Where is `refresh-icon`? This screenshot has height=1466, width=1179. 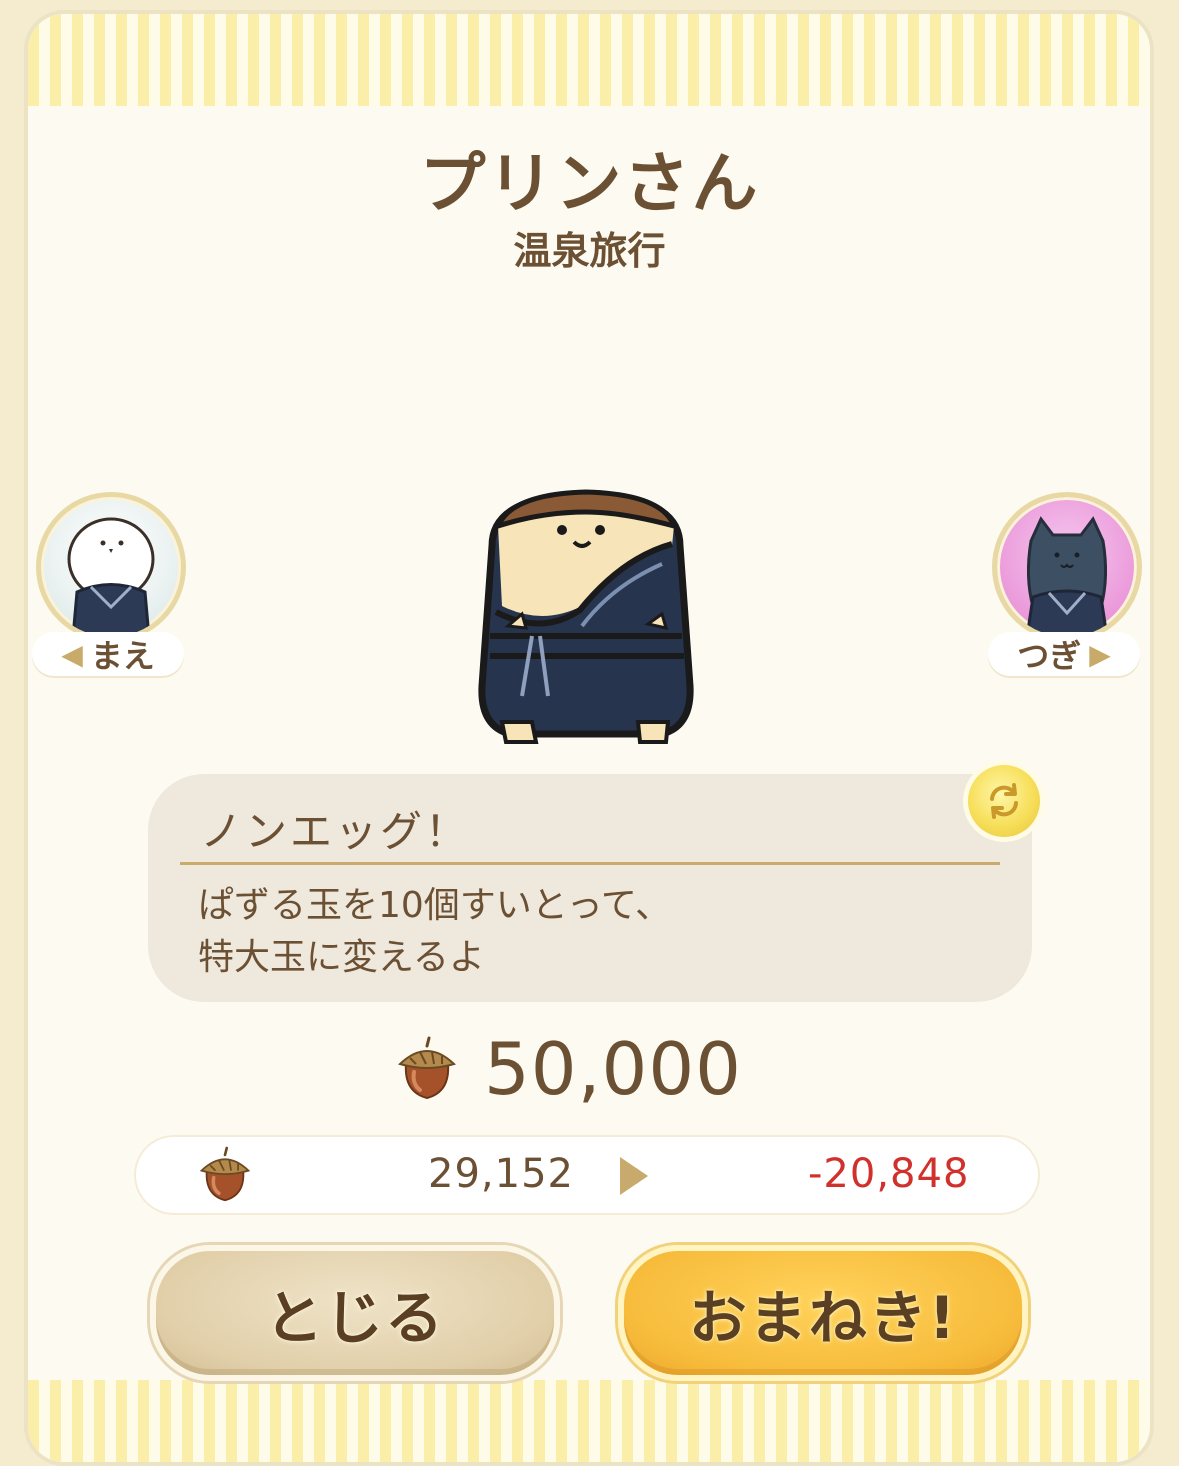 refresh-icon is located at coordinates (1004, 801).